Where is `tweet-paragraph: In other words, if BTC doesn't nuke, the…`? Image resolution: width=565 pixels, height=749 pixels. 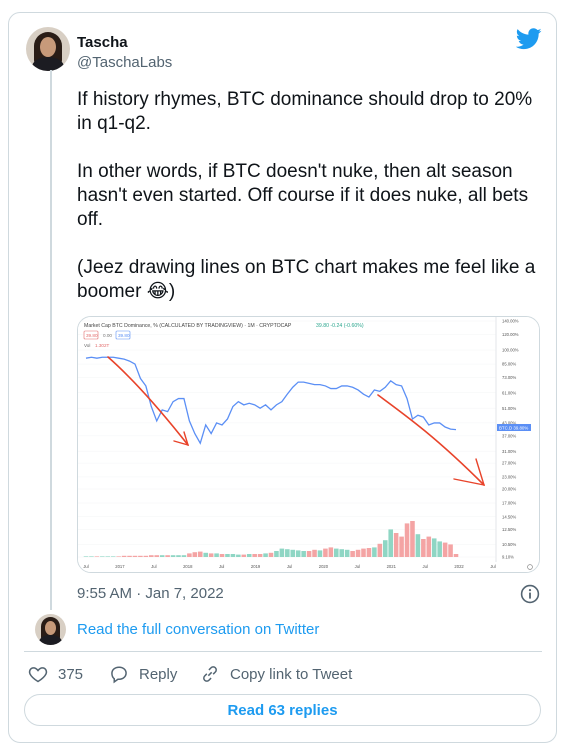 tweet-paragraph: In other words, if BTC doesn't nuke, the… is located at coordinates (303, 195).